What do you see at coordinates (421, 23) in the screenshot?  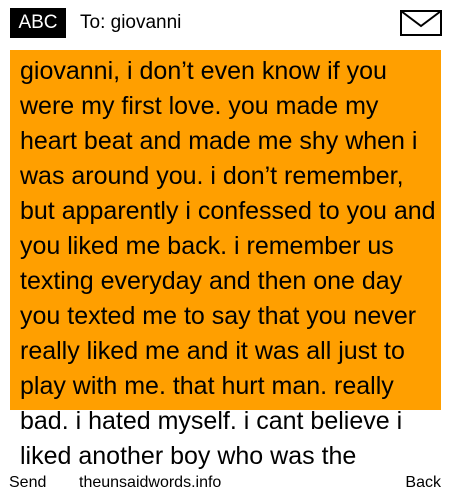 I see `envelope-icon` at bounding box center [421, 23].